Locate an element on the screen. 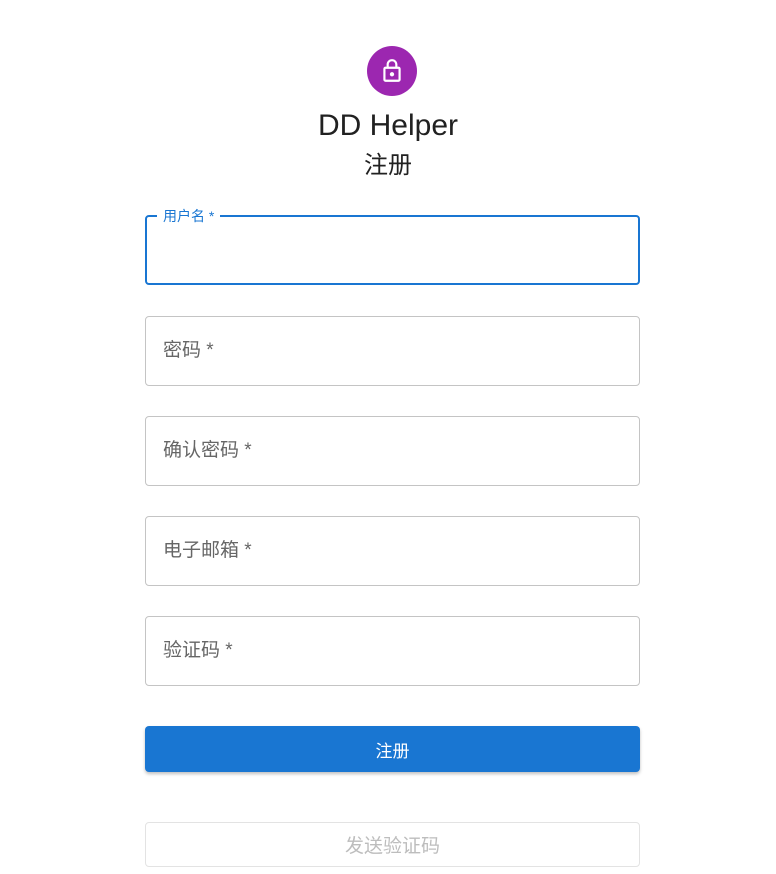  app-title: DD Helper is located at coordinates (388, 125).